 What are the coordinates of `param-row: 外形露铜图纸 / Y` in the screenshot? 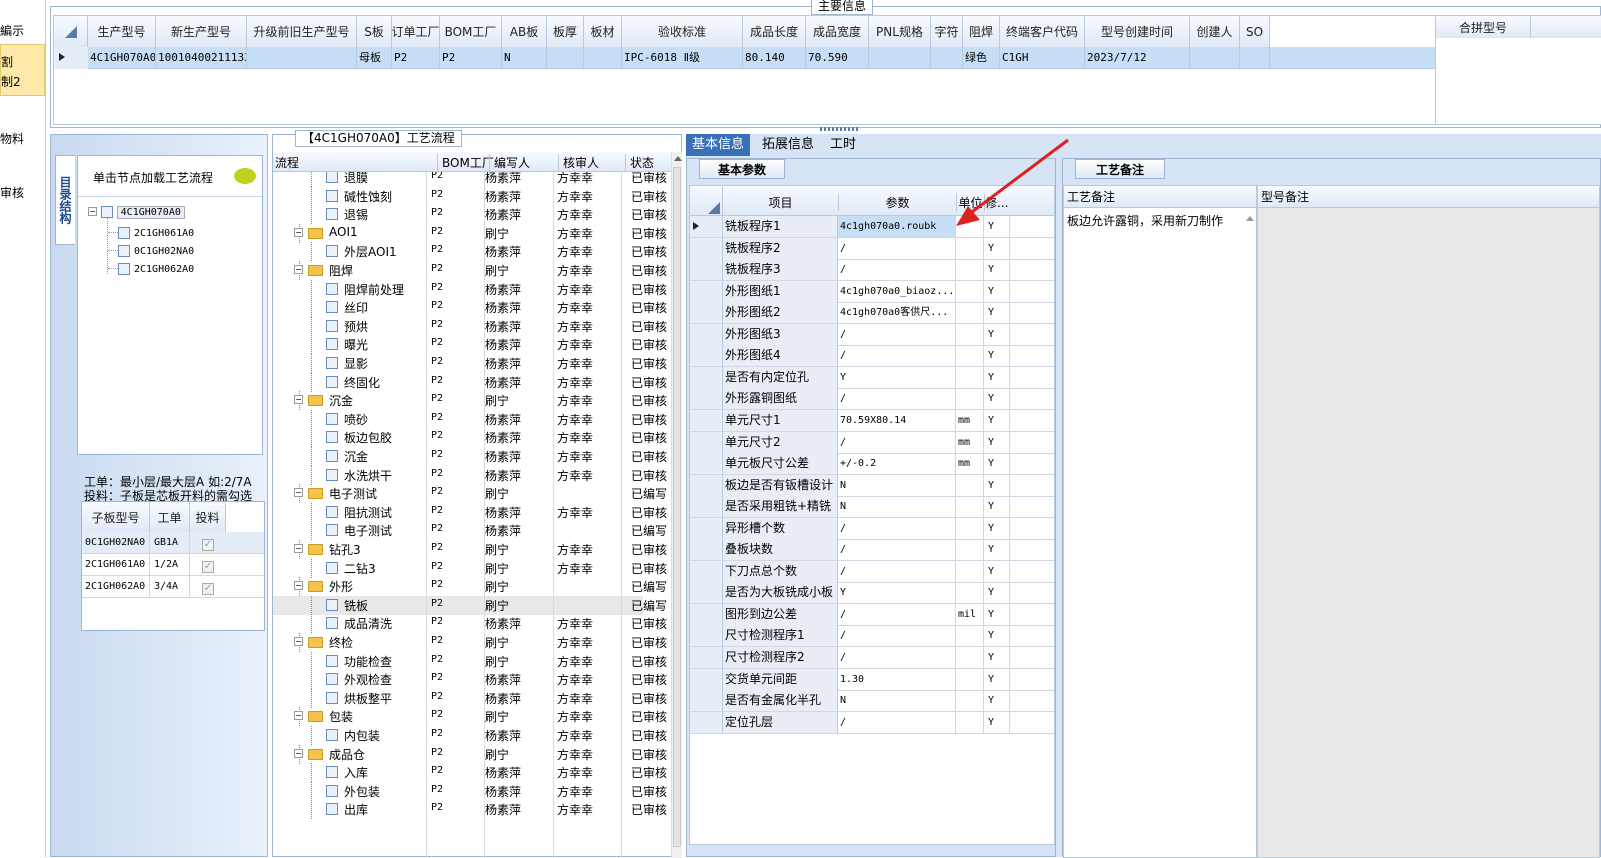 It's located at (872, 399).